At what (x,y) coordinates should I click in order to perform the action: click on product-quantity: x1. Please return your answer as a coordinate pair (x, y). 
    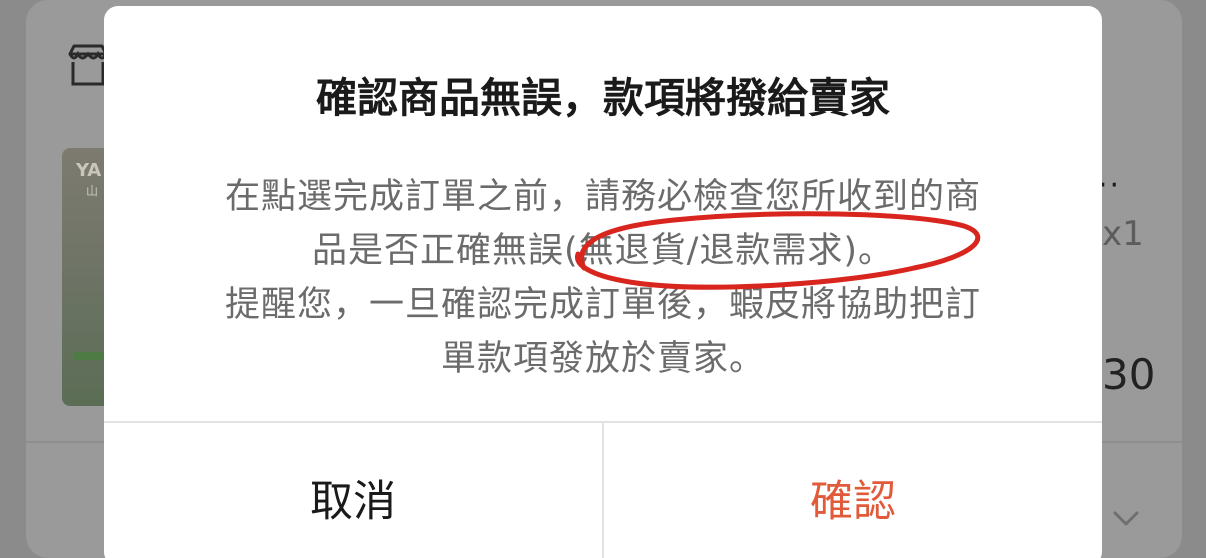
    Looking at the image, I should click on (1123, 234).